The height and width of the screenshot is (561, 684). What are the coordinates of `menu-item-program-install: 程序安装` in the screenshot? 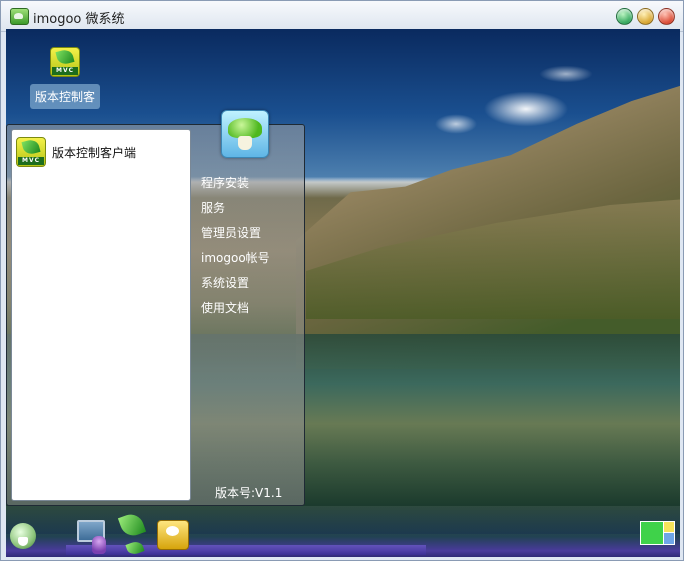 It's located at (235, 183).